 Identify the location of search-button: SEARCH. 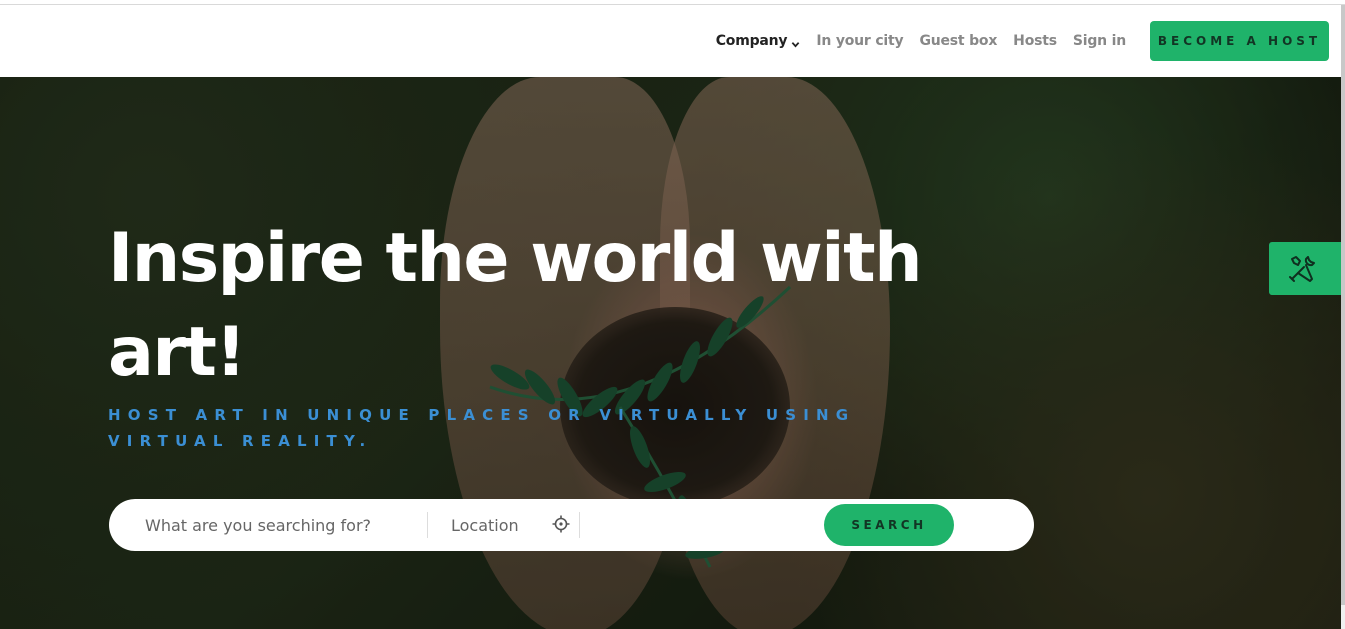
(889, 525).